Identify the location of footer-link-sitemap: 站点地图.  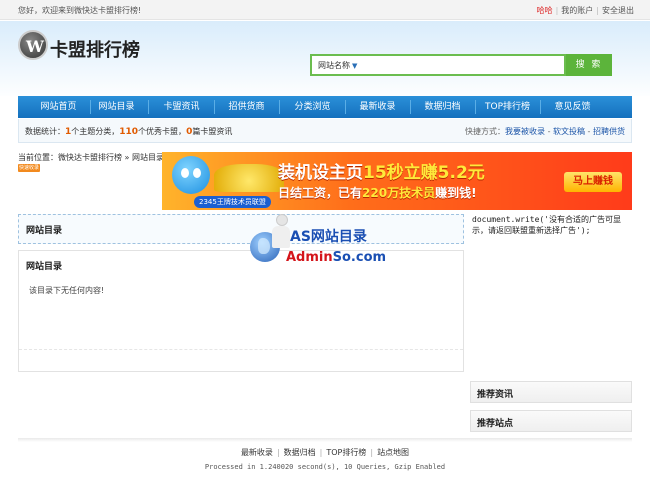
(393, 452).